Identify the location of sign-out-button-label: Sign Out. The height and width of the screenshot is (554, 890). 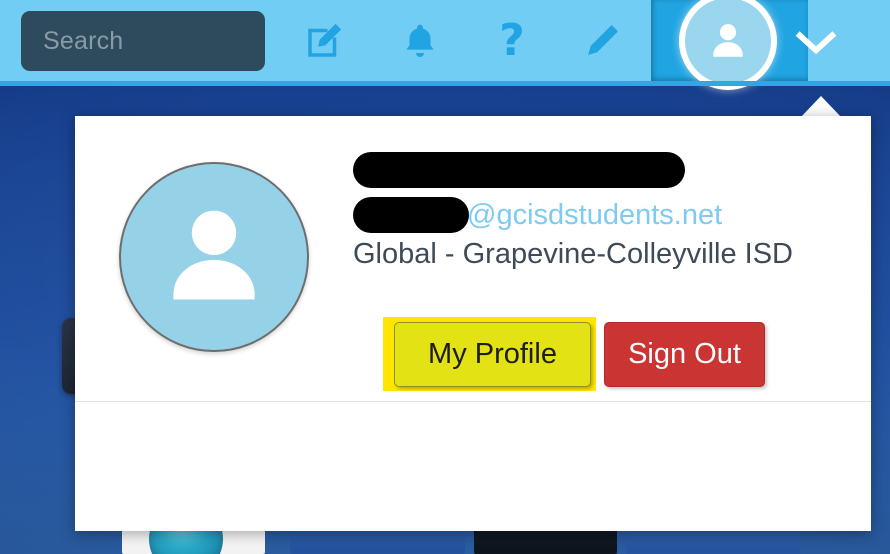
(684, 354).